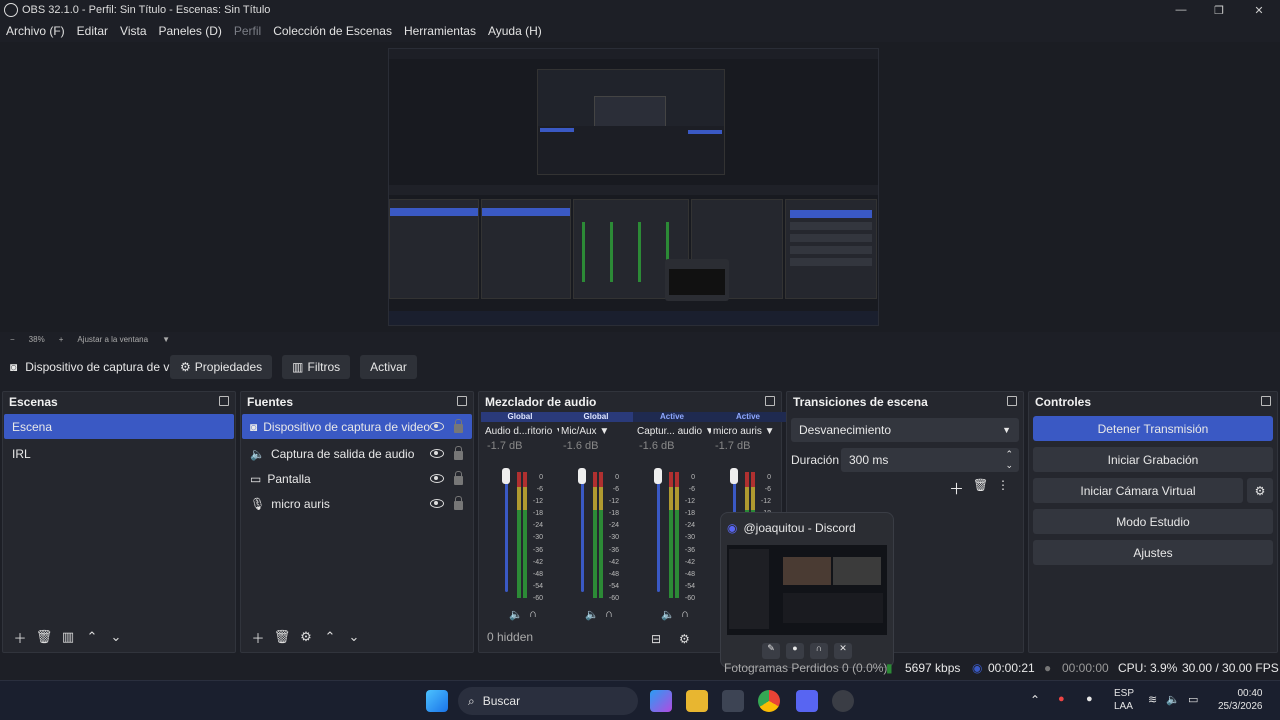 This screenshot has height=720, width=1280. What do you see at coordinates (843, 701) in the screenshot?
I see `obs-icon` at bounding box center [843, 701].